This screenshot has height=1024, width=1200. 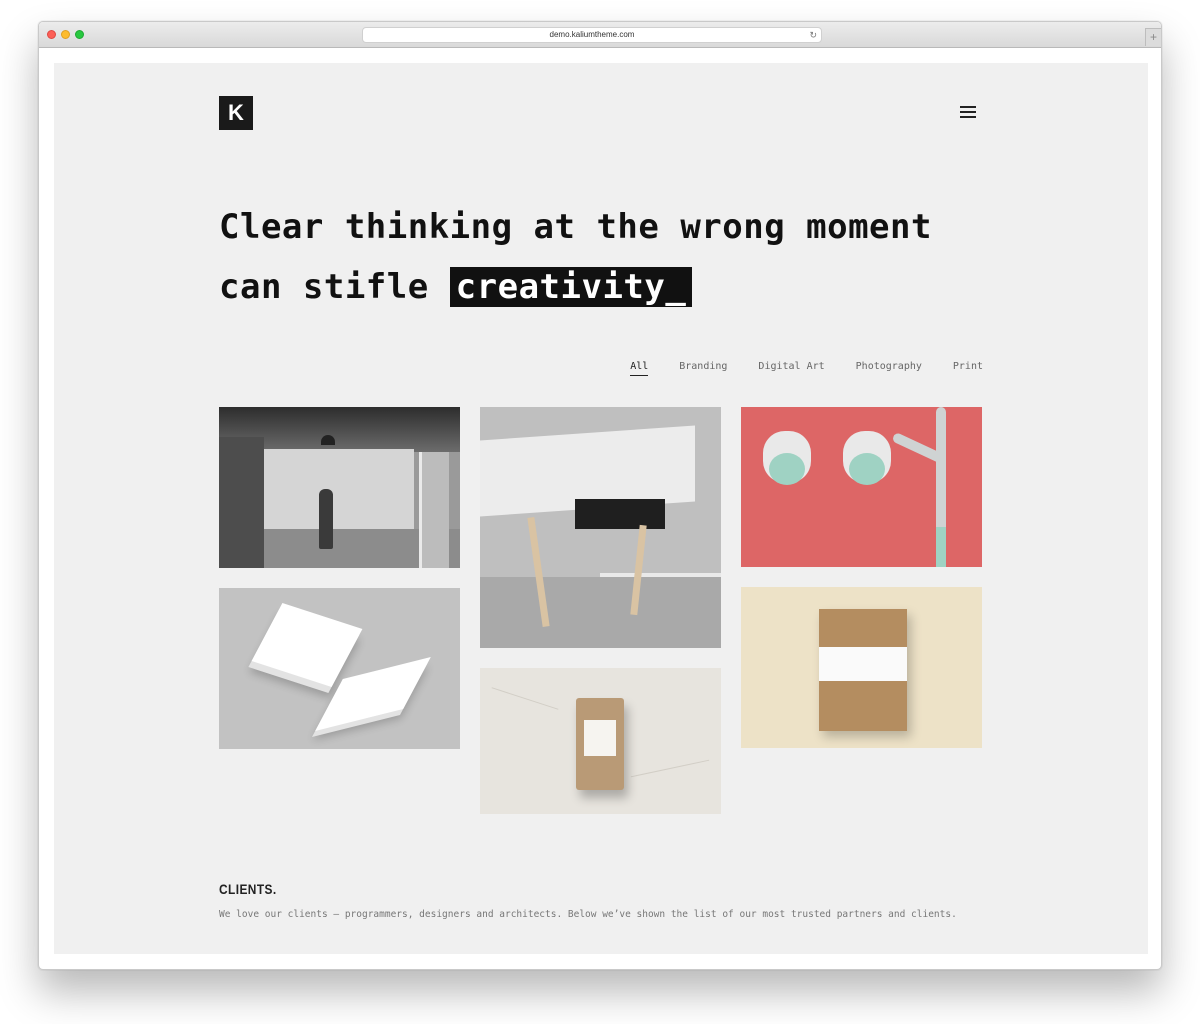 I want to click on filter-photography: Photography, so click(x=889, y=368).